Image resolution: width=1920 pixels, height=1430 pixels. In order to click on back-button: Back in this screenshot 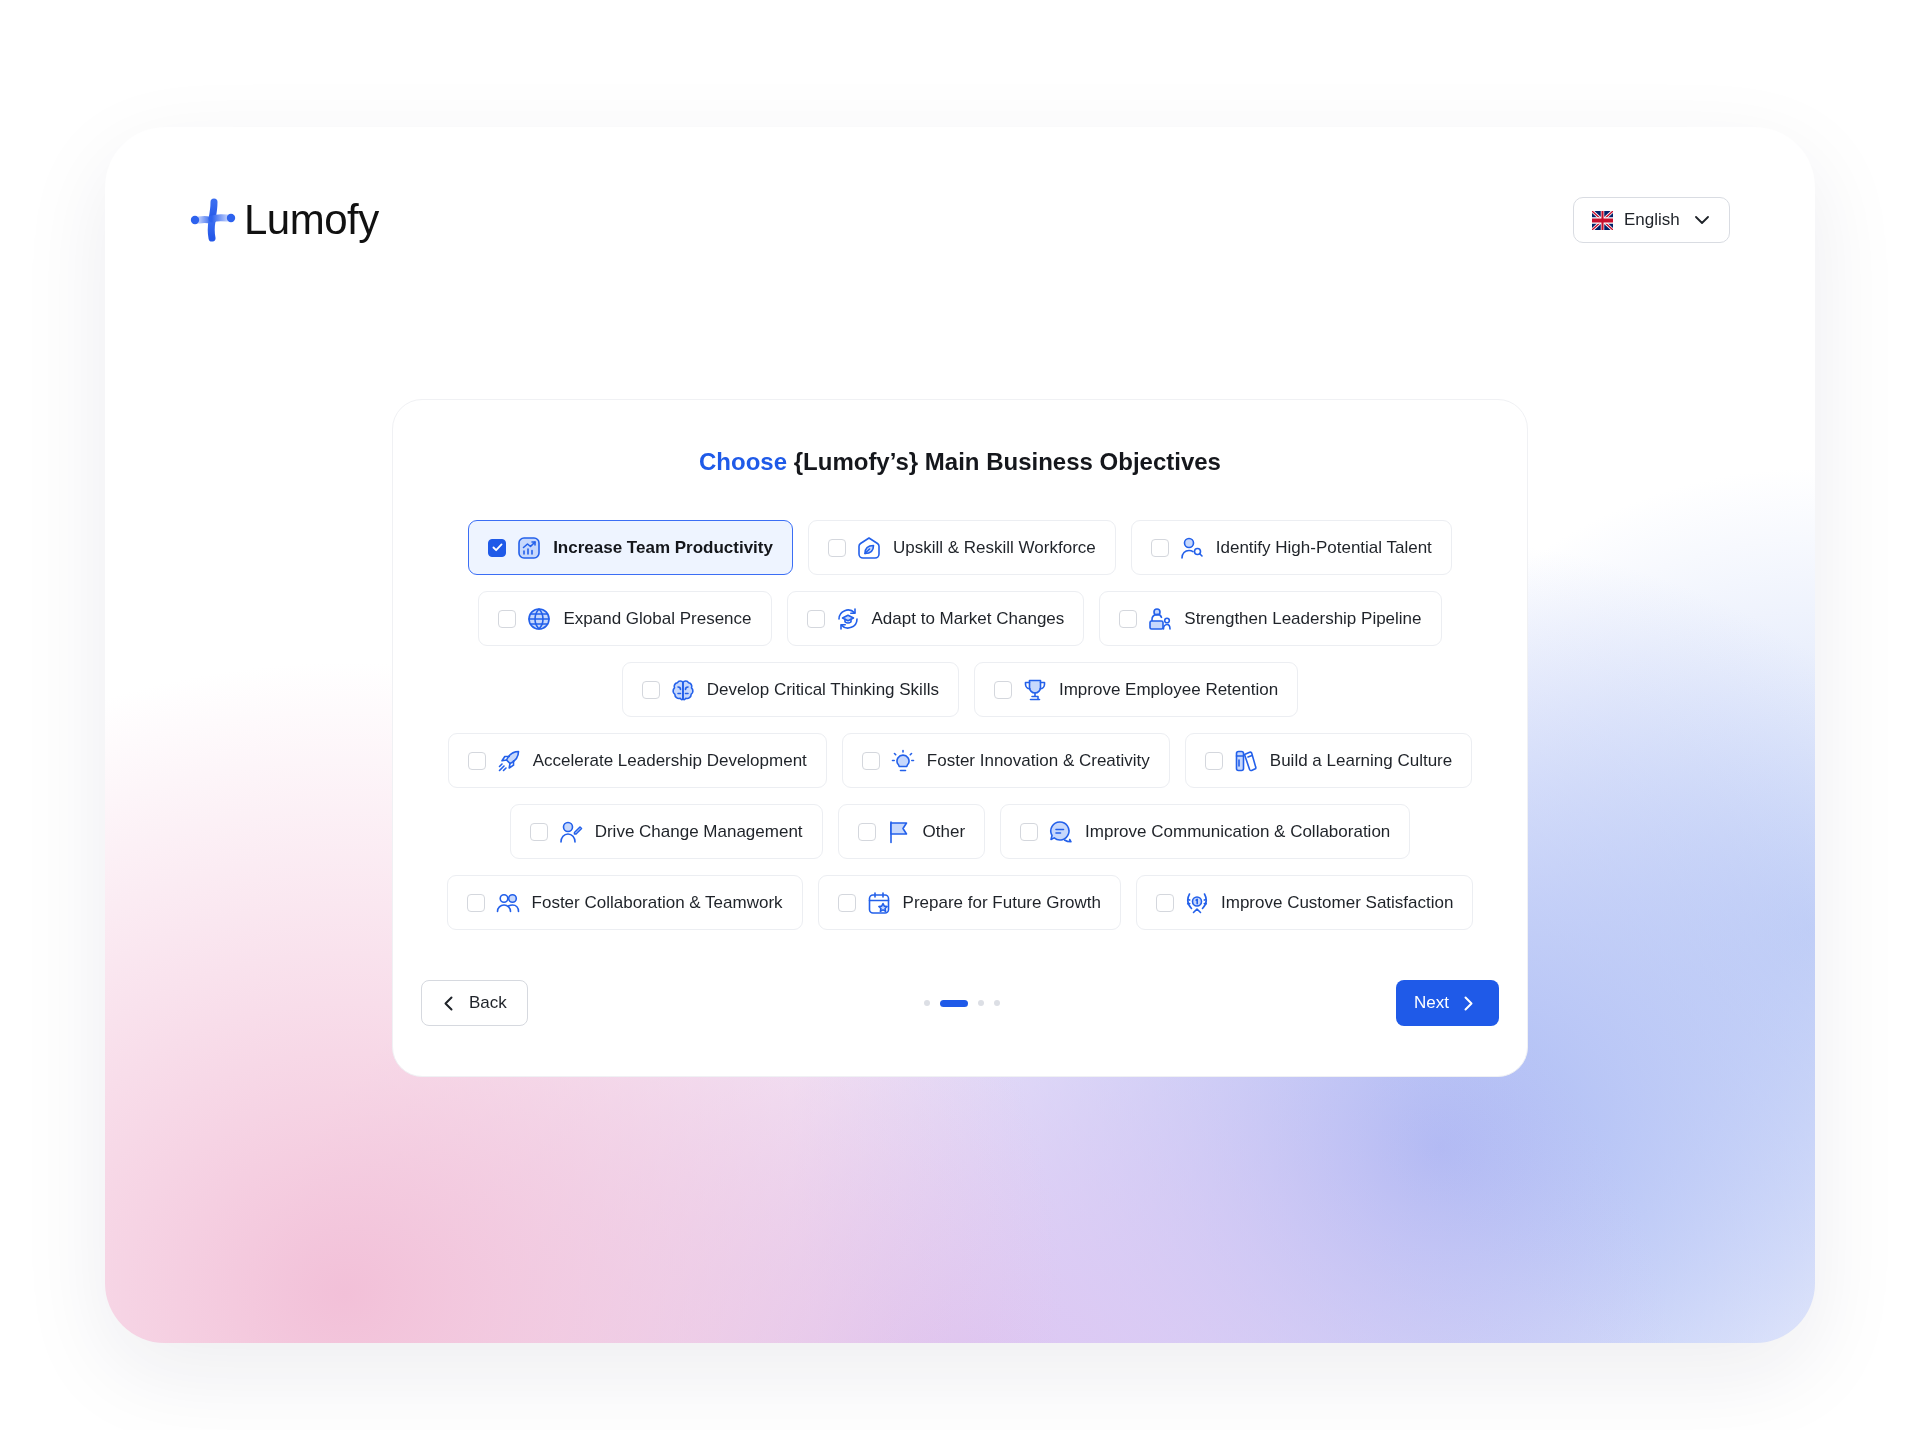, I will do `click(474, 1003)`.